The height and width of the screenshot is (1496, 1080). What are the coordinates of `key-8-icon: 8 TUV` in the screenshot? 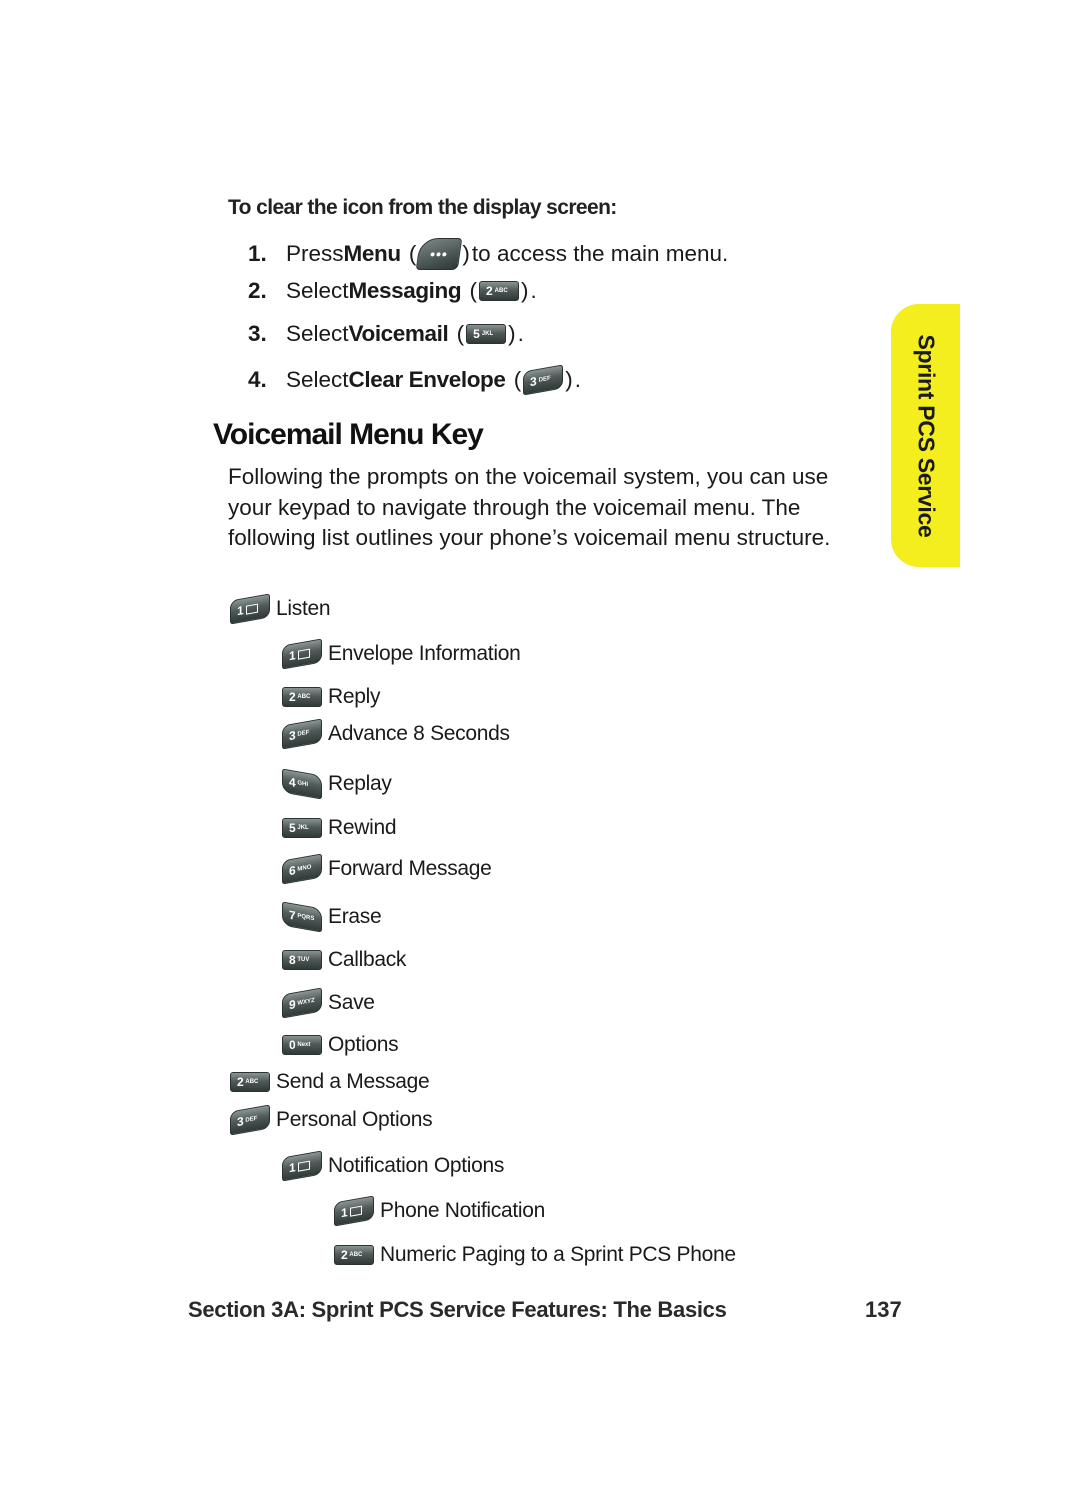 It's located at (302, 960).